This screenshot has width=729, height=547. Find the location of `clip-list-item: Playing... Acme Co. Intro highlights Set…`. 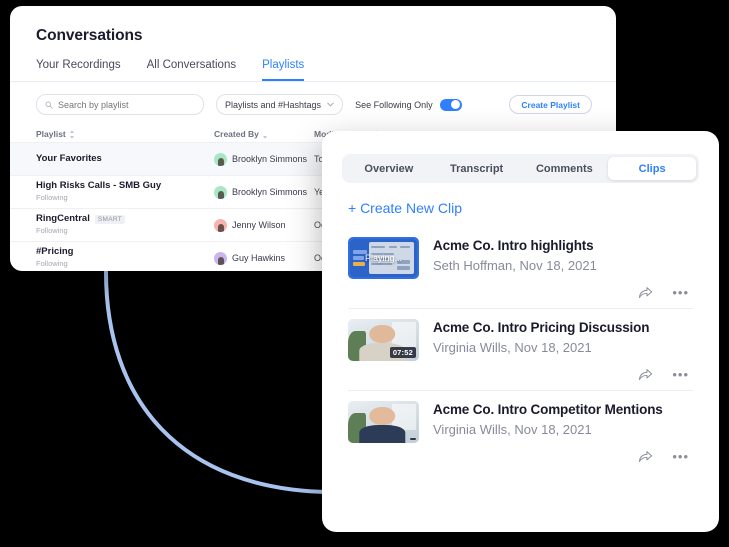

clip-list-item: Playing... Acme Co. Intro highlights Set… is located at coordinates (520, 263).